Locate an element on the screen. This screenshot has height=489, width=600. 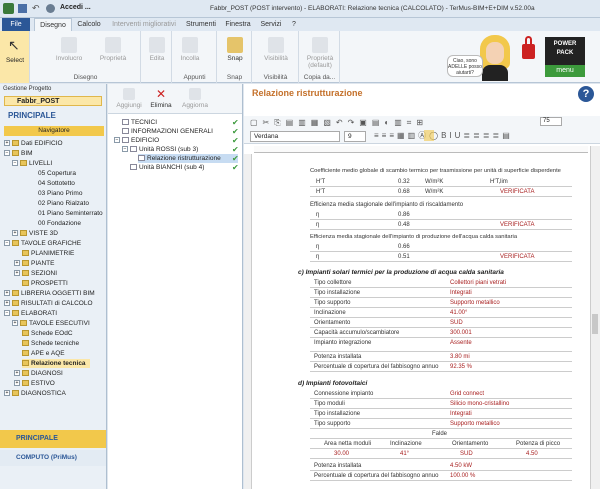
tree-item-relazione-tecnica: Relazione tecnica is located at coordinates (56, 363).